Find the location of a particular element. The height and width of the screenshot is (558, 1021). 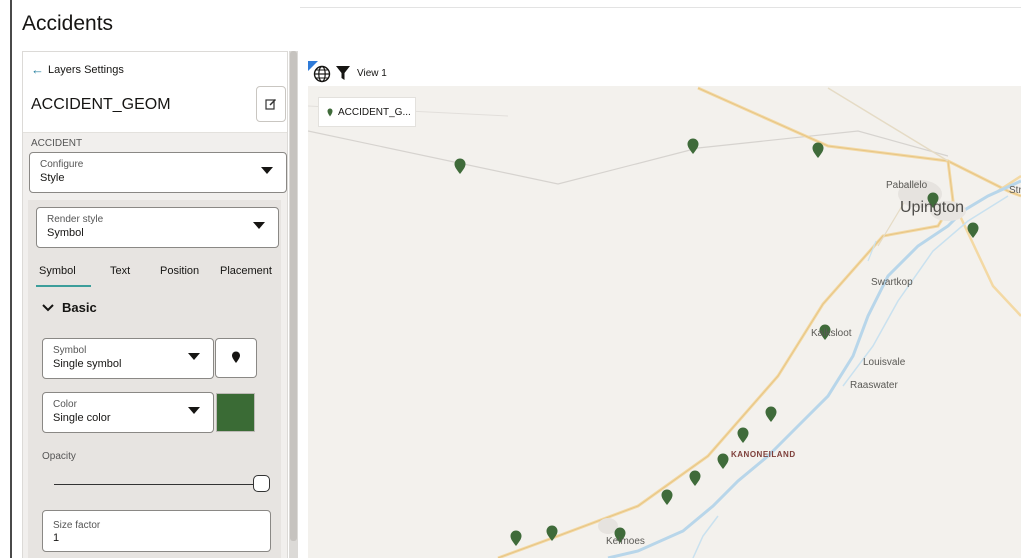

basic-section-toggle: Basic is located at coordinates (69, 307).